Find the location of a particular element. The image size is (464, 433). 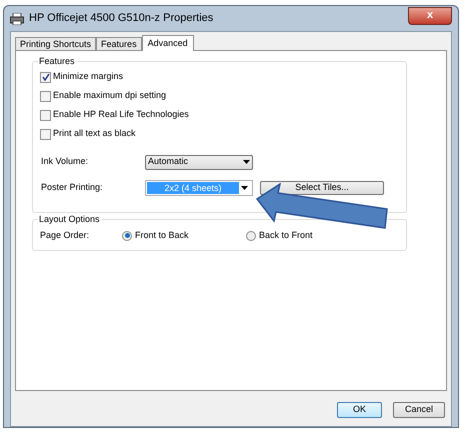

tab: Features is located at coordinates (119, 43).